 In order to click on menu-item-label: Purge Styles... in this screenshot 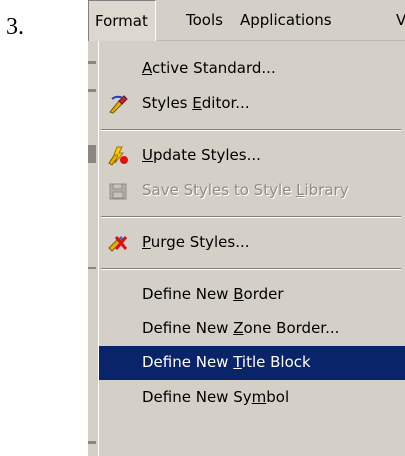, I will do `click(196, 242)`.